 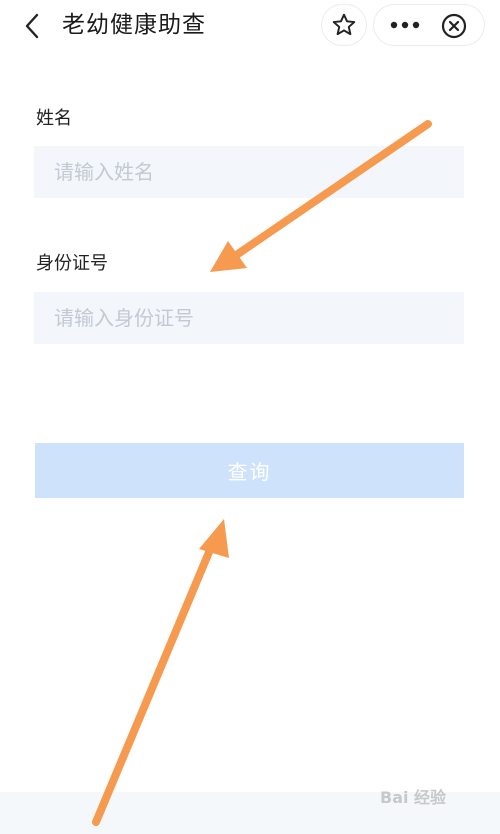 I want to click on back-button, so click(x=32, y=26).